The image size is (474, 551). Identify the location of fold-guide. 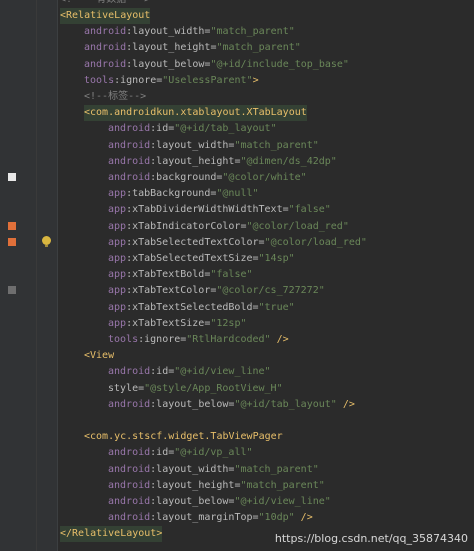
(36, 275).